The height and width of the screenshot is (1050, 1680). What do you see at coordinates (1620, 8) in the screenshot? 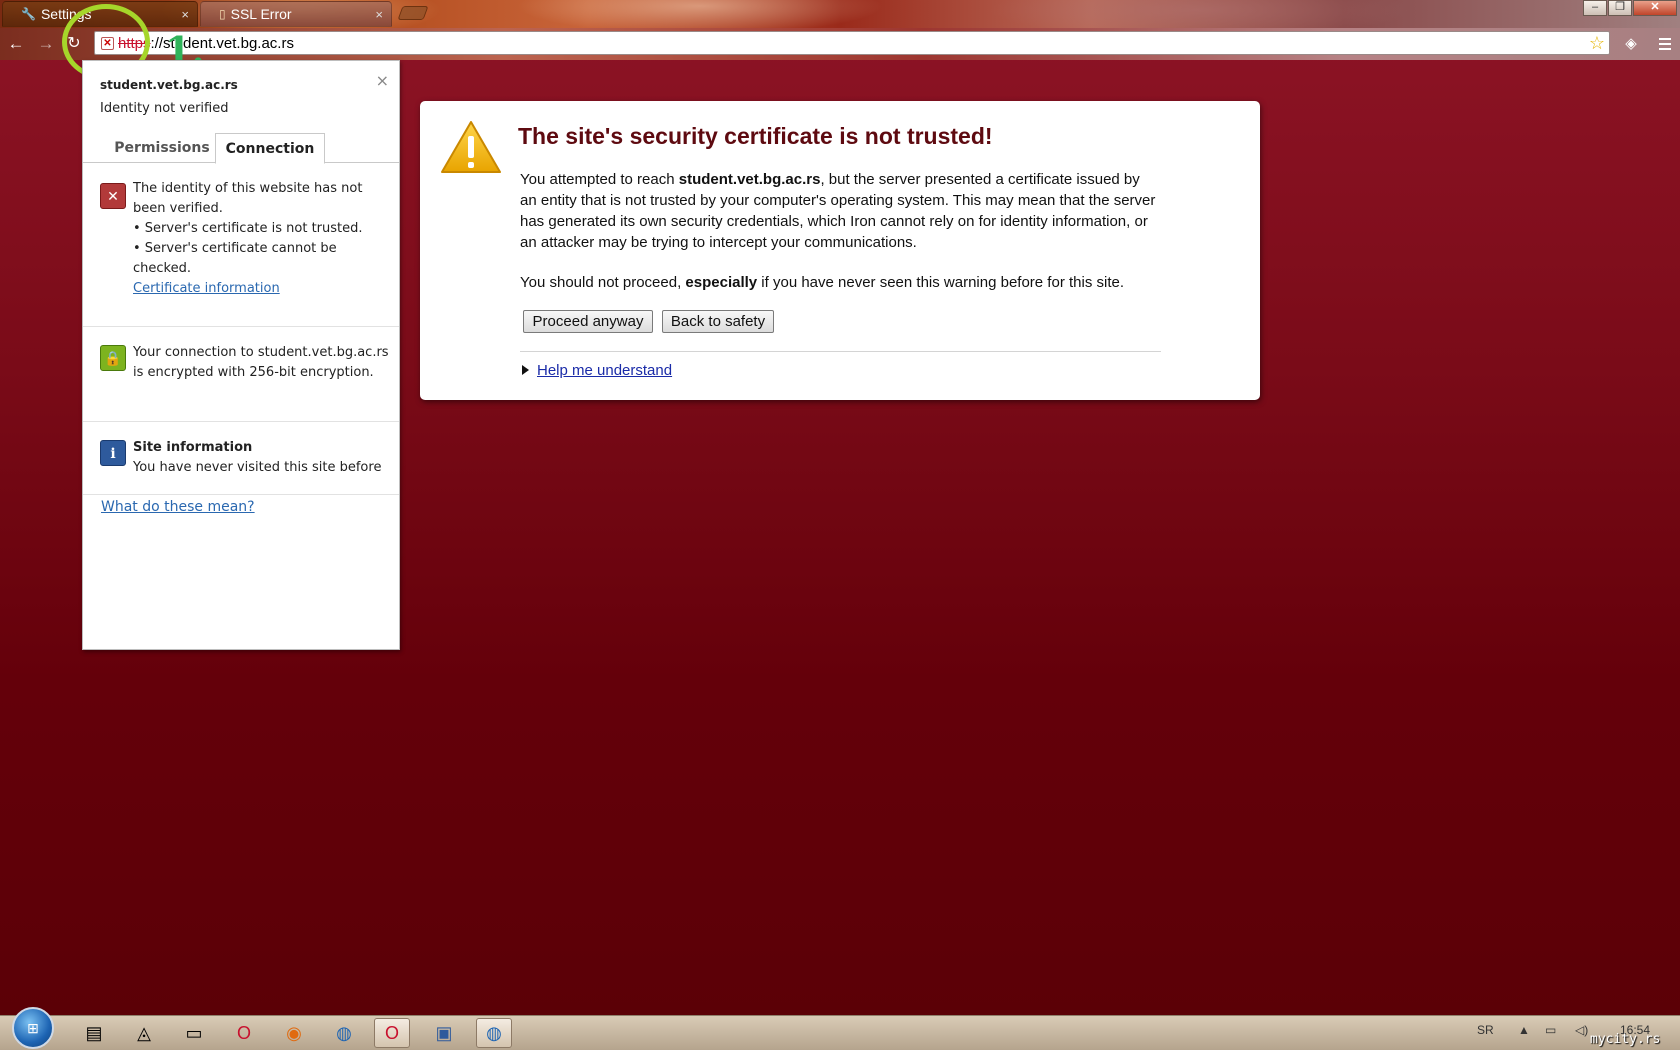
I see `maximize-button: ❐` at bounding box center [1620, 8].